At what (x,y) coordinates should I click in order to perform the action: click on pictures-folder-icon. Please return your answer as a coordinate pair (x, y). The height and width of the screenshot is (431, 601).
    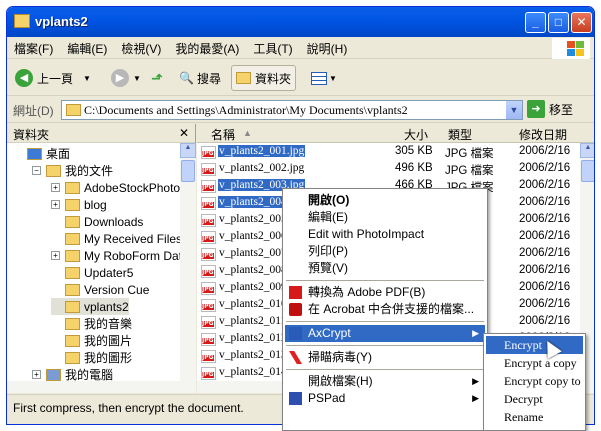
    Looking at the image, I should click on (72, 340).